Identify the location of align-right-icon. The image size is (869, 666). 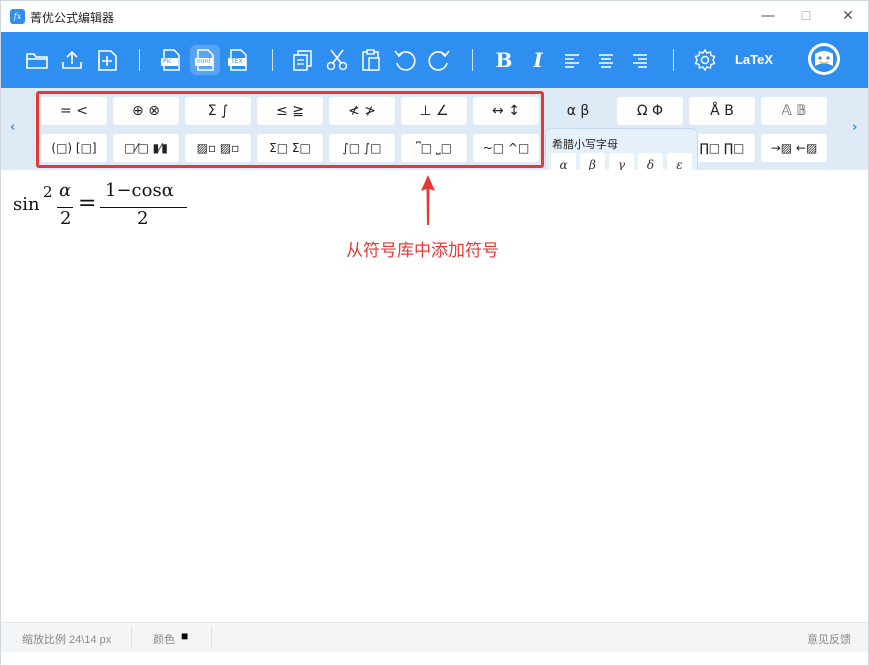
(640, 61).